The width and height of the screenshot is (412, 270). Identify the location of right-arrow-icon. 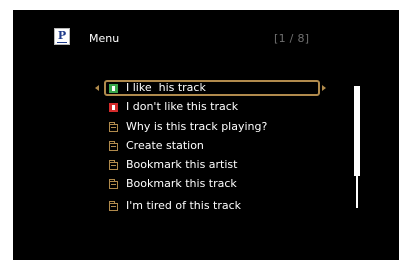
(324, 88).